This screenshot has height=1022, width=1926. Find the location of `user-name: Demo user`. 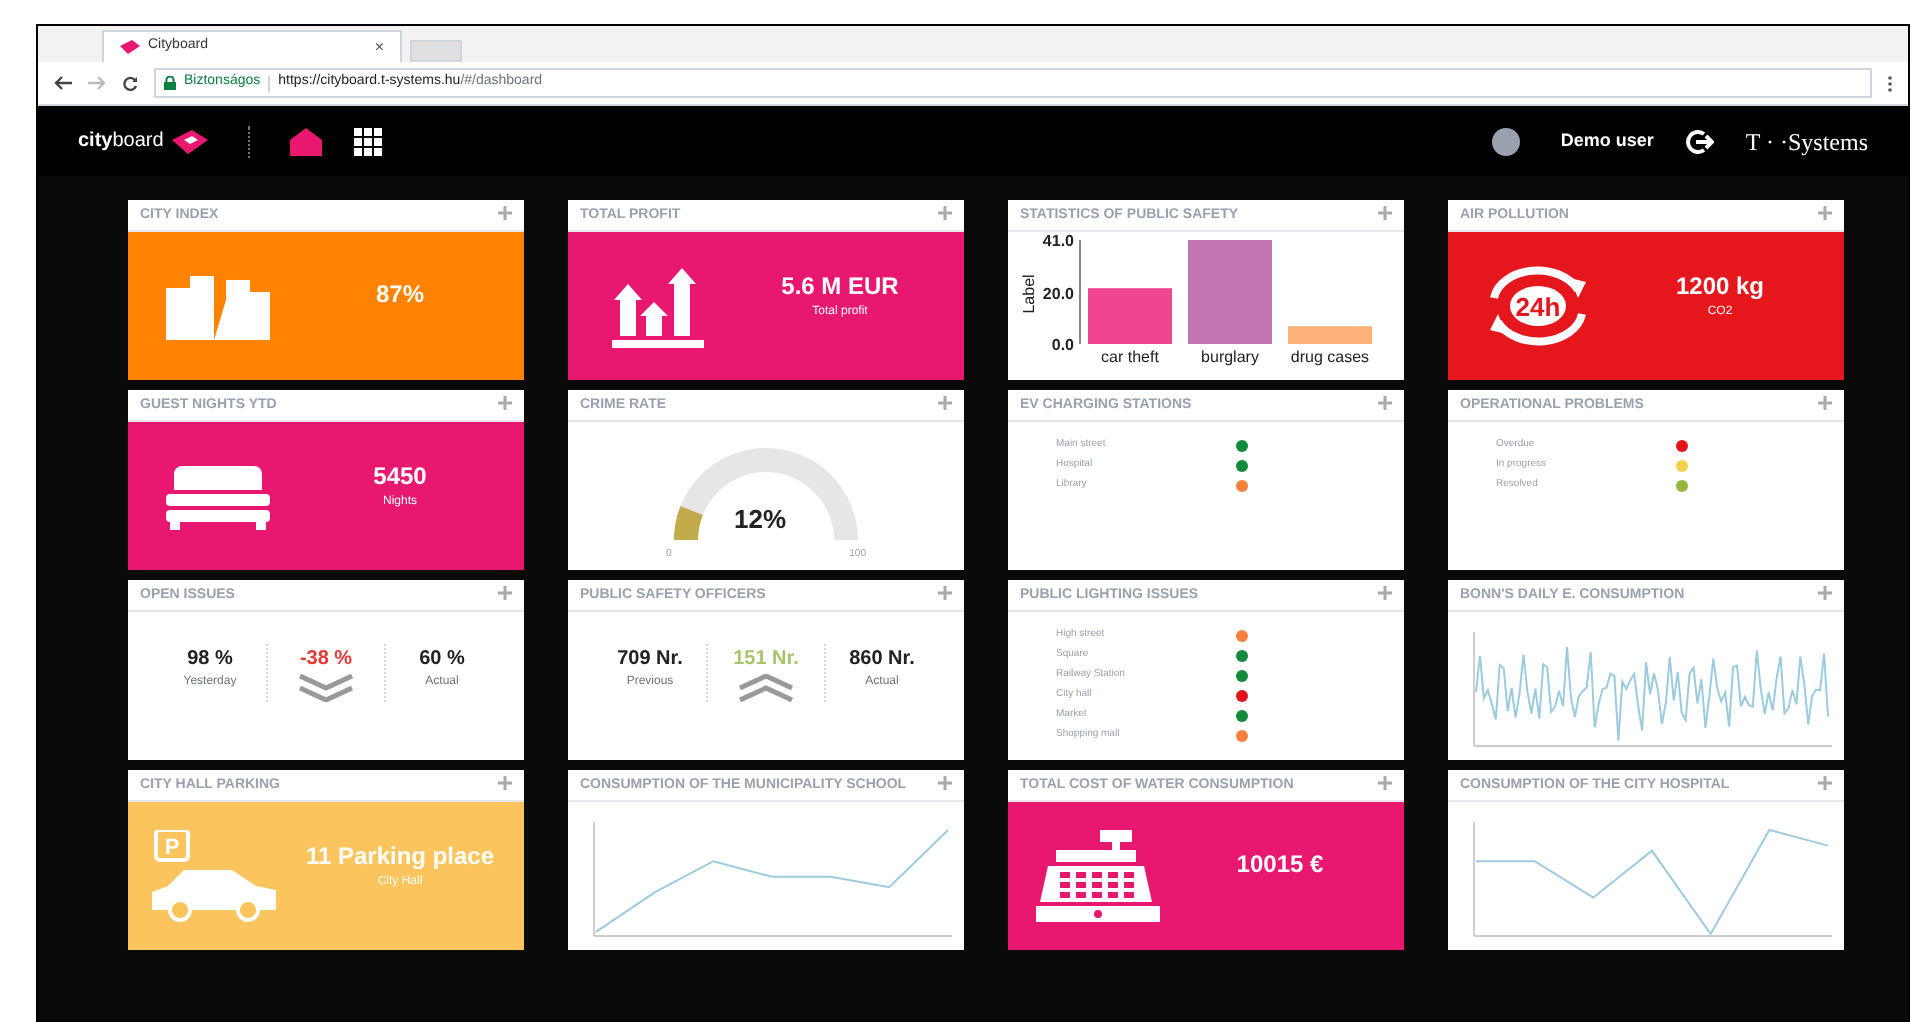

user-name: Demo user is located at coordinates (1607, 141).